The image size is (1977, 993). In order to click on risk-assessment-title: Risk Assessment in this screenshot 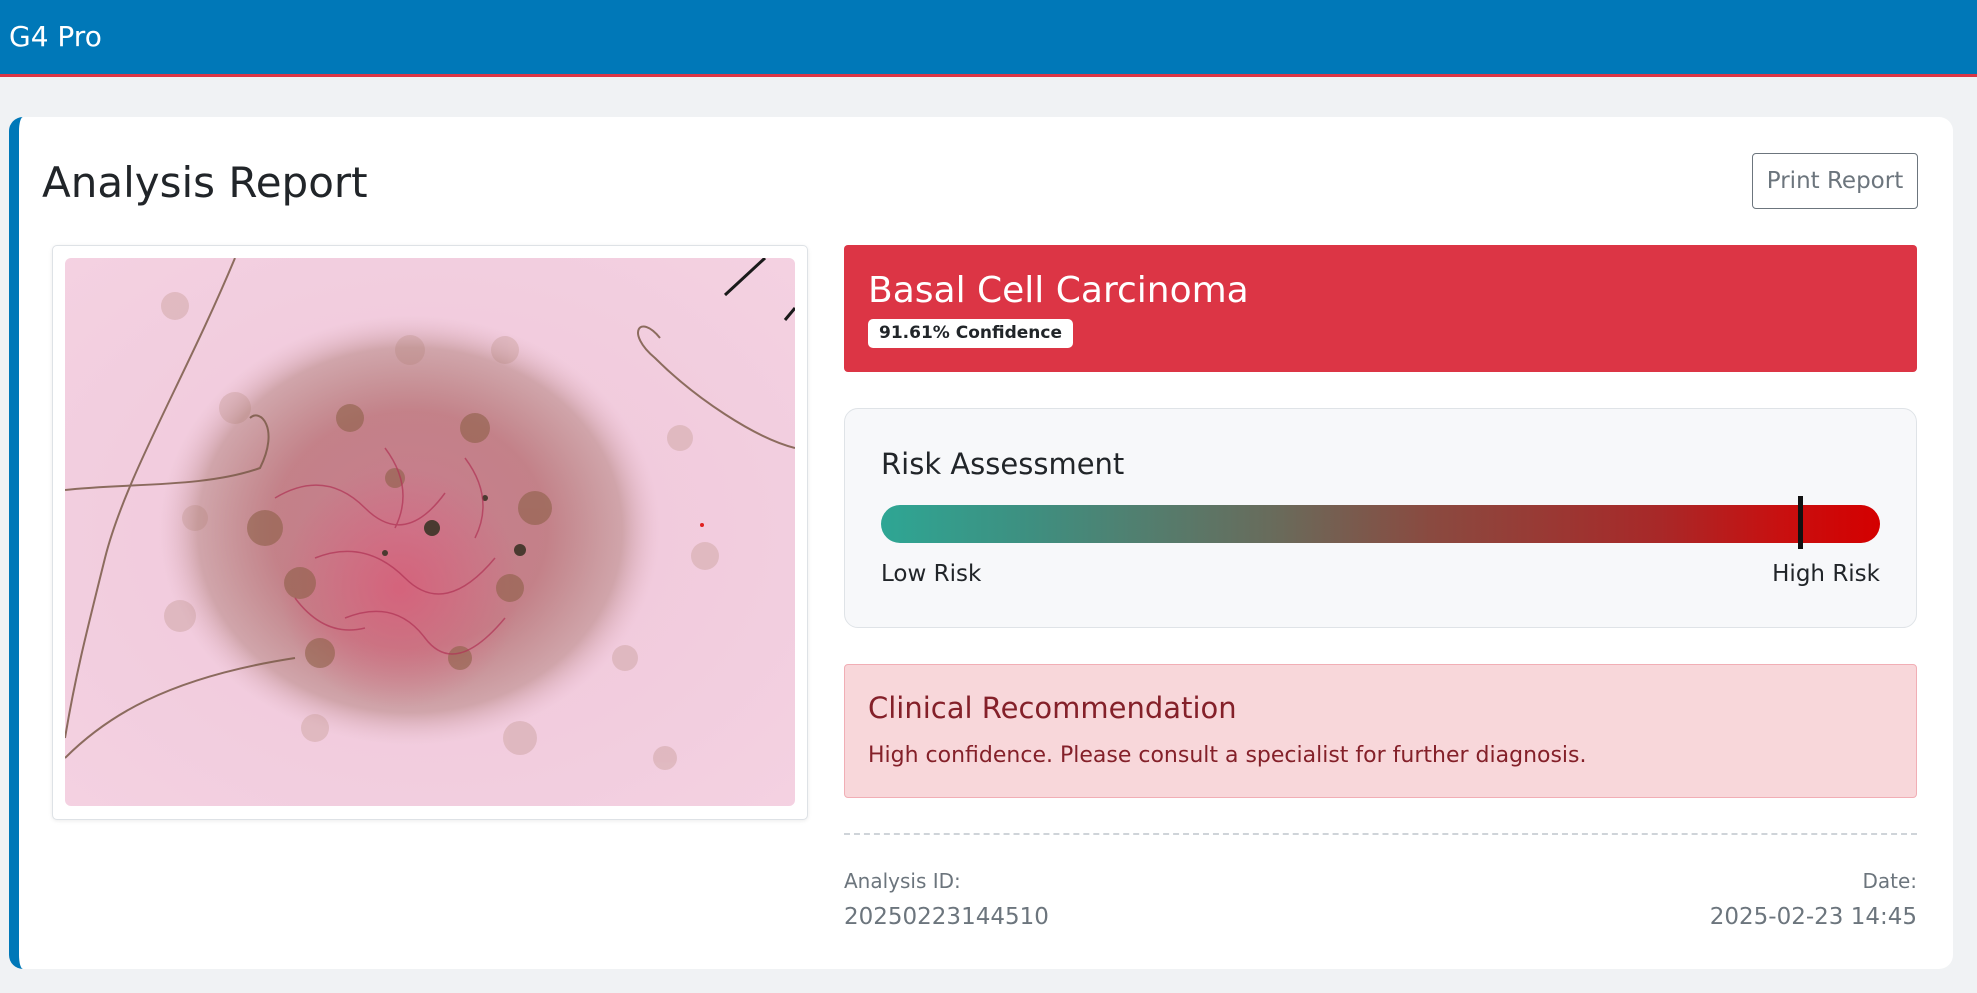, I will do `click(1003, 464)`.